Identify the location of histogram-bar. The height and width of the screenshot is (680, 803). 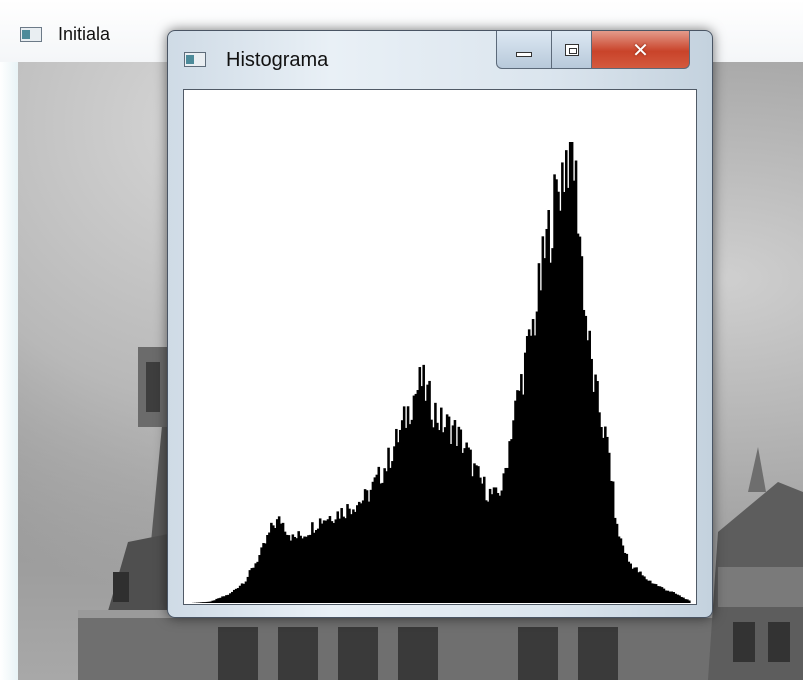
(689, 601).